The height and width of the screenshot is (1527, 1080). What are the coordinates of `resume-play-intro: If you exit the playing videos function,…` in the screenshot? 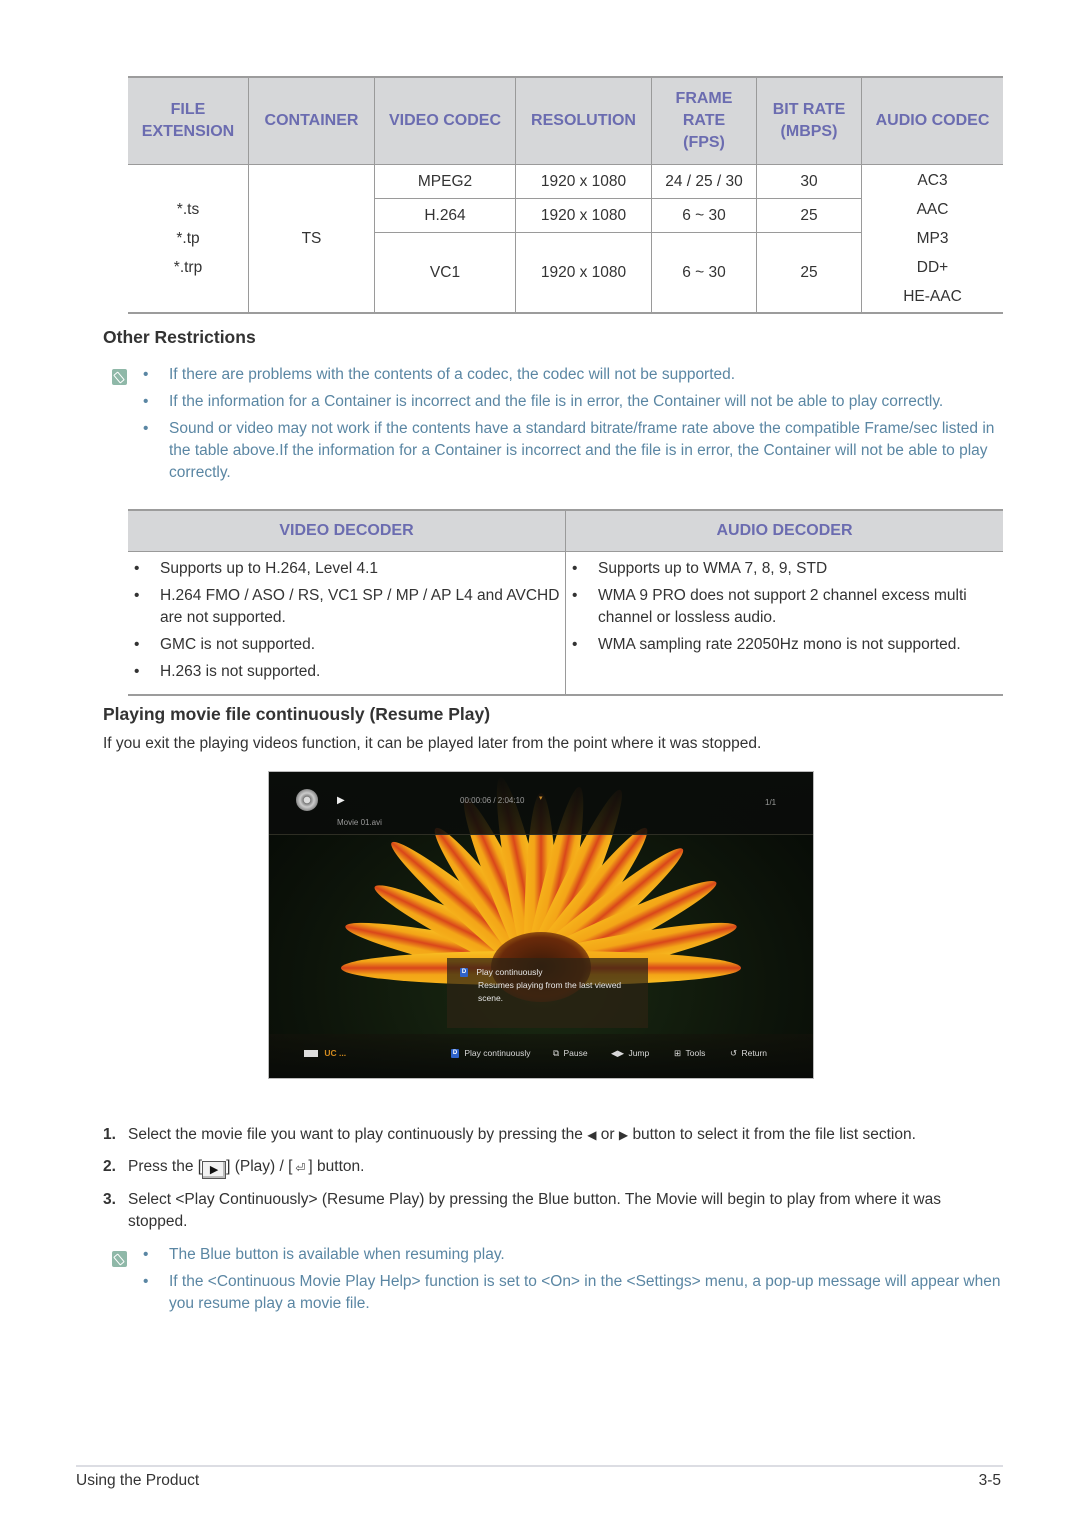 It's located at (432, 743).